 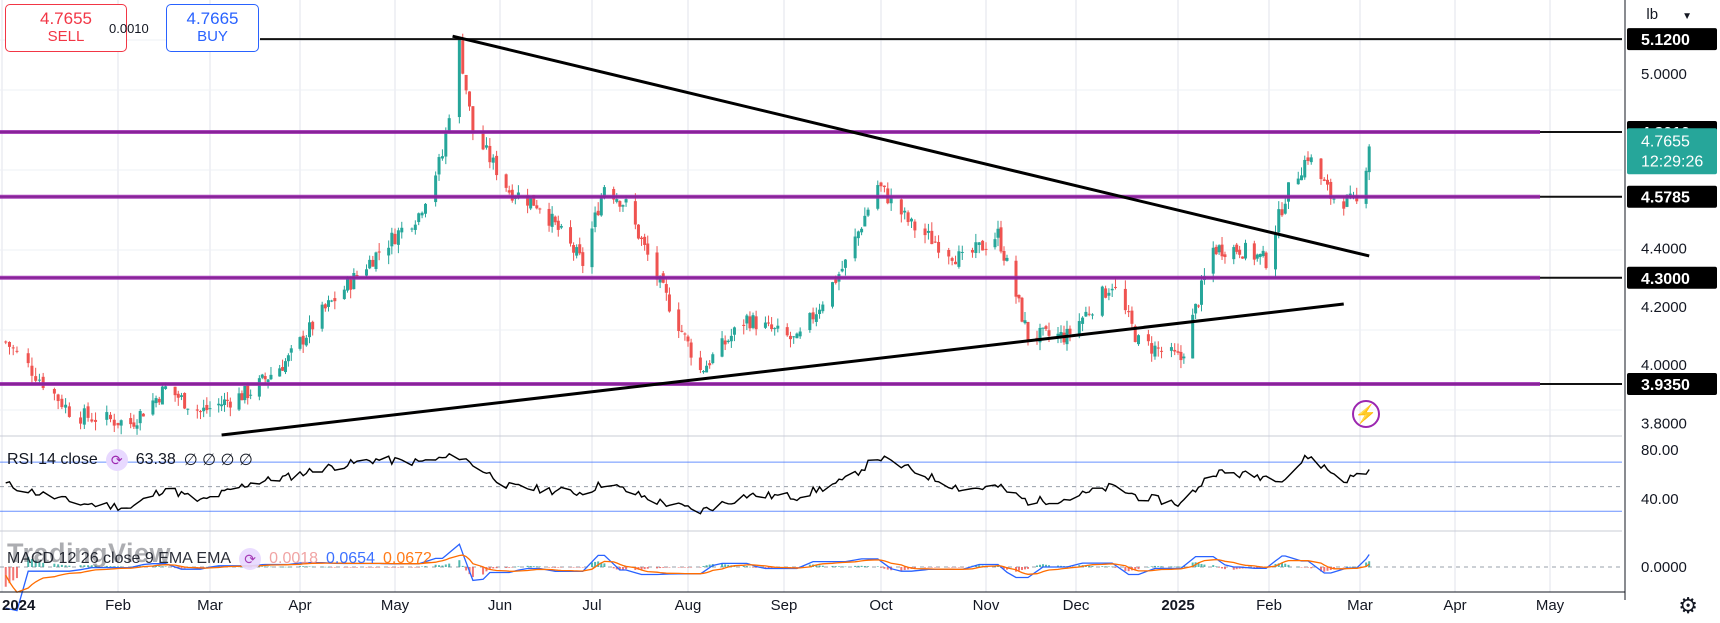 I want to click on settings-icon: ⚙, so click(x=1688, y=606).